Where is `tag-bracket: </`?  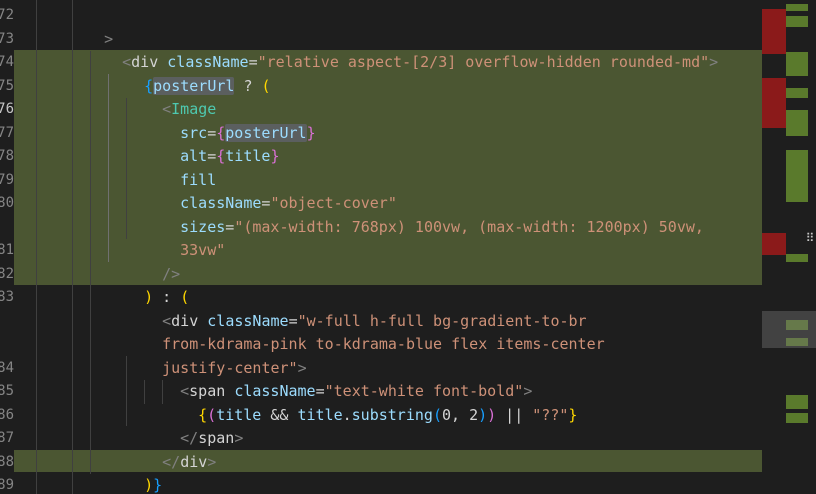
tag-bracket: </ is located at coordinates (171, 461).